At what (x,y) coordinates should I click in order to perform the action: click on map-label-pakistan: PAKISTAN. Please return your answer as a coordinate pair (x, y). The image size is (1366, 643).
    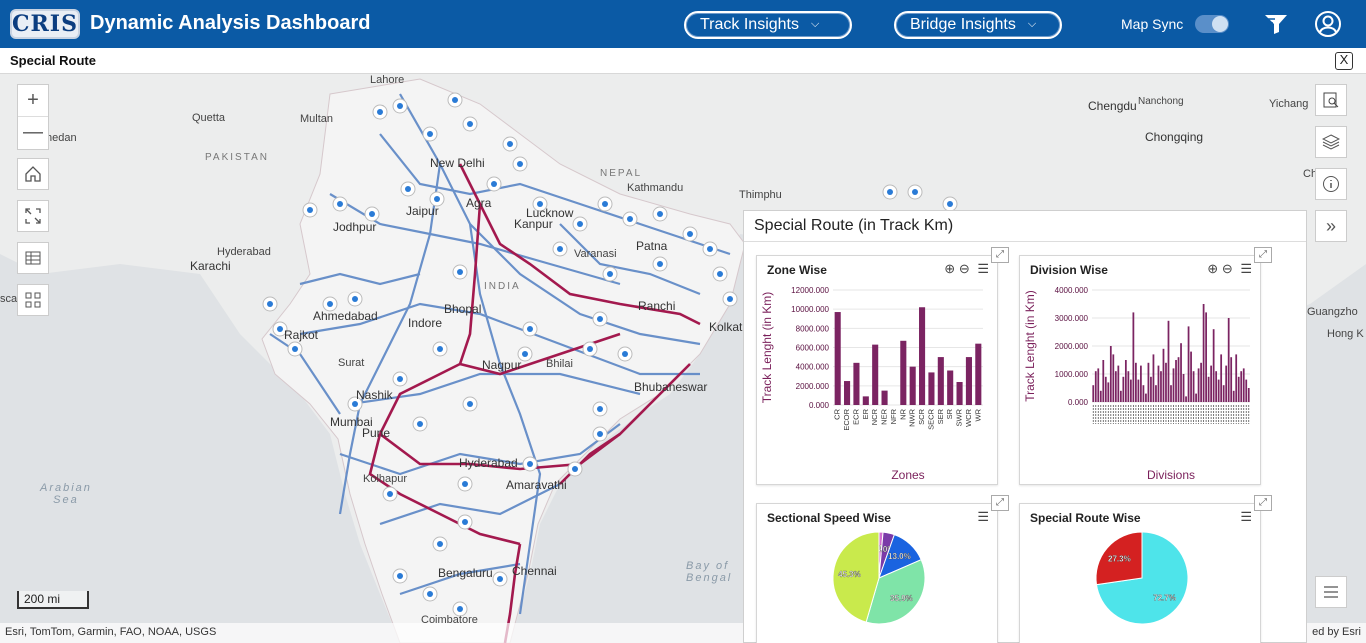
    Looking at the image, I should click on (237, 157).